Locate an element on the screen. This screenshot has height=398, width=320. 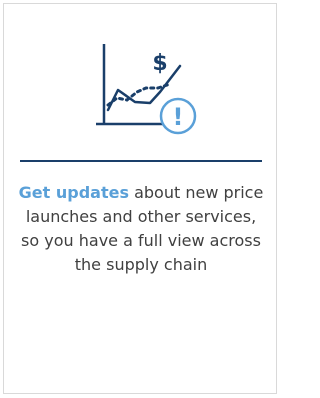
dollar-sign-icon: $ is located at coordinates (159, 63).